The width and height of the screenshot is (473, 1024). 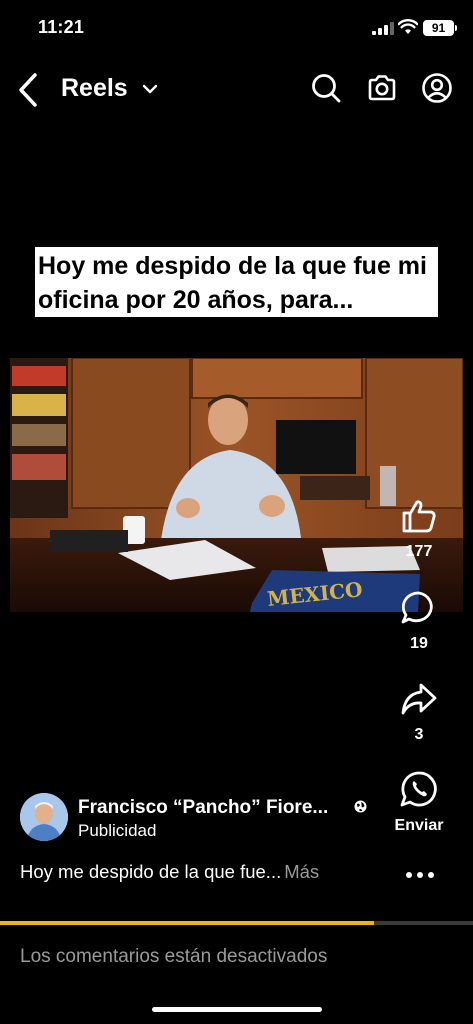 What do you see at coordinates (419, 516) in the screenshot?
I see `thumbs-up-icon` at bounding box center [419, 516].